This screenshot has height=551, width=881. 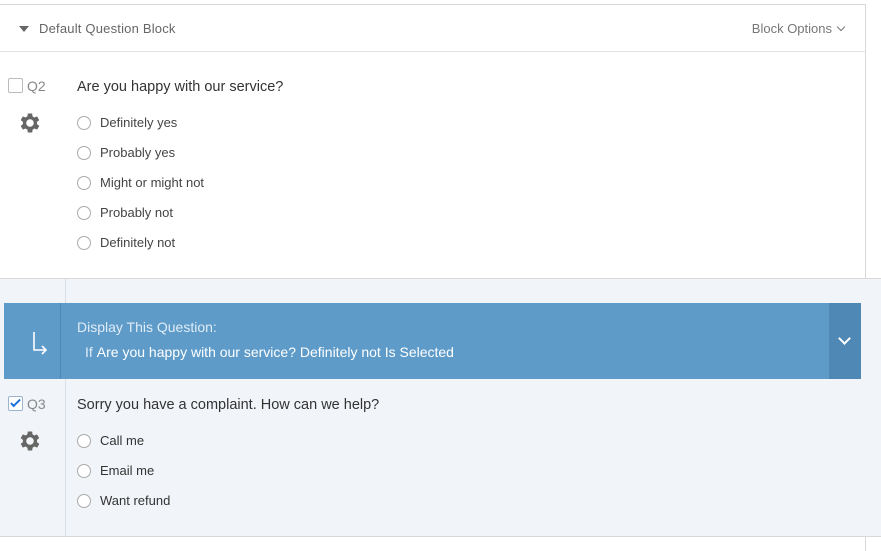 I want to click on block-title: Default Question Block, so click(x=107, y=28).